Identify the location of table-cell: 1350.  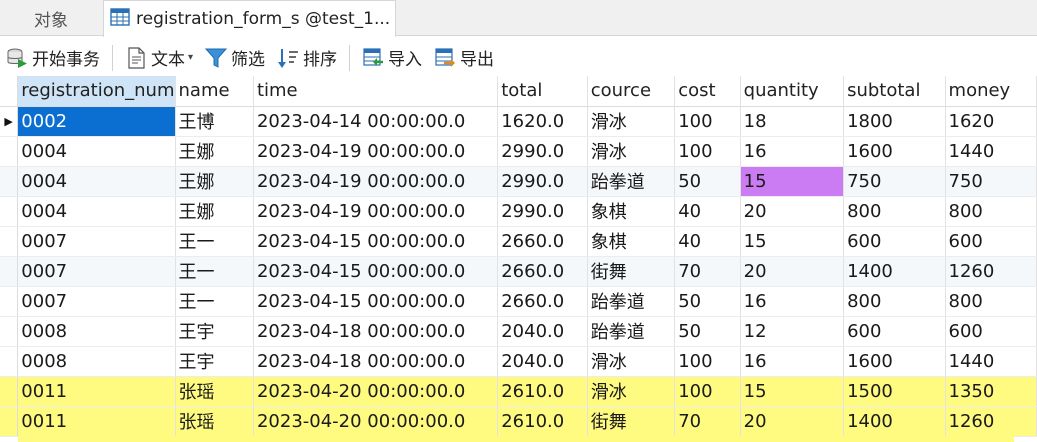
(991, 391).